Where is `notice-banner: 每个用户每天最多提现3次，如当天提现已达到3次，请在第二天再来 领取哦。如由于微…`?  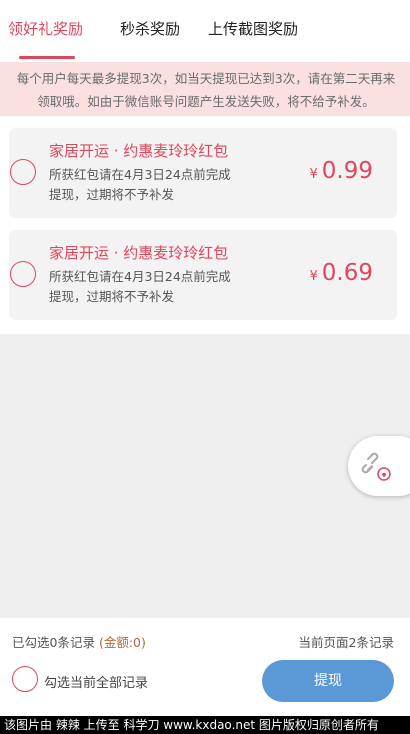
notice-banner: 每个用户每天最多提现3次，如当天提现已达到3次，请在第二天再来 领取哦。如由于微… is located at coordinates (205, 89).